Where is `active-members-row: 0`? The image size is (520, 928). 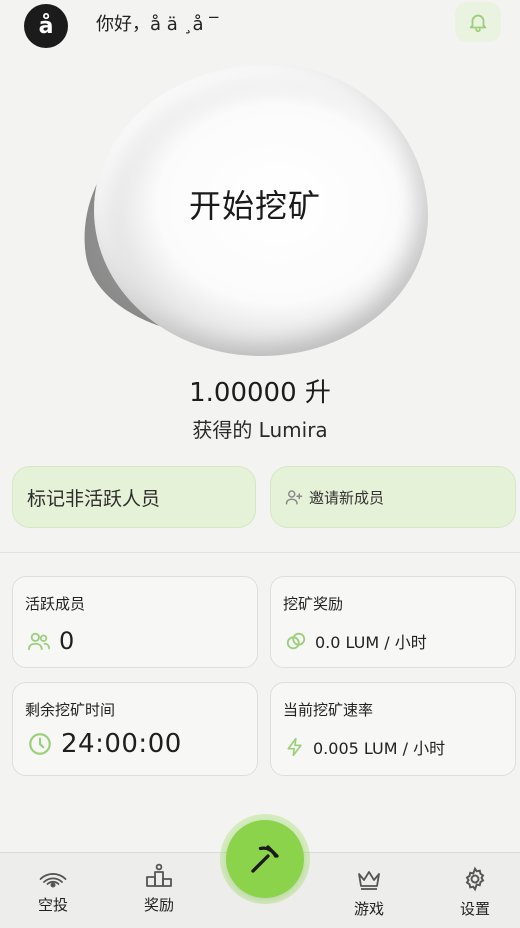
active-members-row: 0 is located at coordinates (50, 641).